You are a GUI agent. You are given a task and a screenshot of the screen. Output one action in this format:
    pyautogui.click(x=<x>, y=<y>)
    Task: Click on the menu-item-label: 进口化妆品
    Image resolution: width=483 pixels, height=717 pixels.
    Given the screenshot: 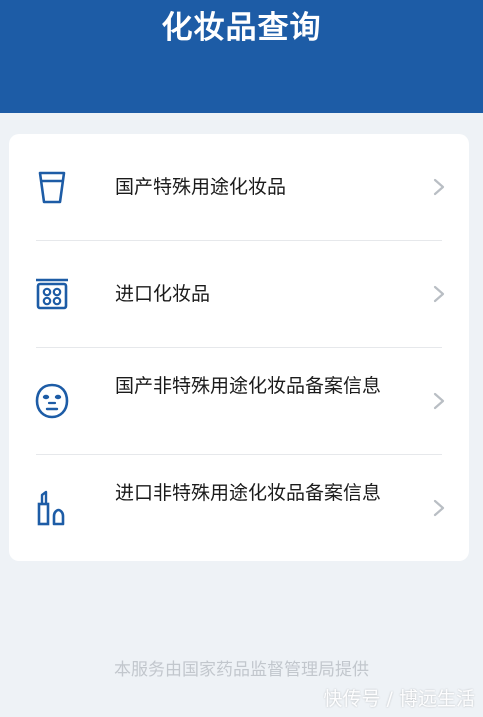 What is the action you would take?
    pyautogui.click(x=163, y=294)
    